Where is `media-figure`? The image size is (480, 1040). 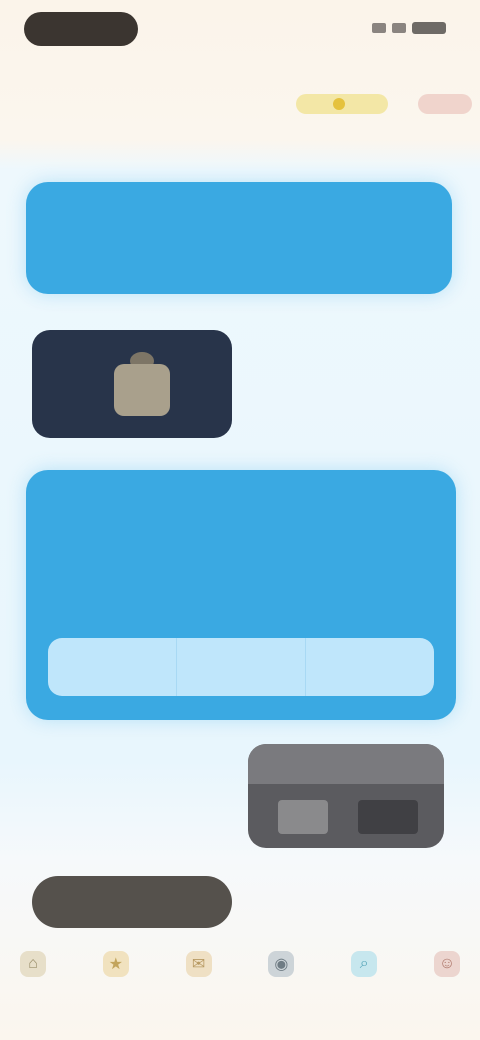 media-figure is located at coordinates (142, 390).